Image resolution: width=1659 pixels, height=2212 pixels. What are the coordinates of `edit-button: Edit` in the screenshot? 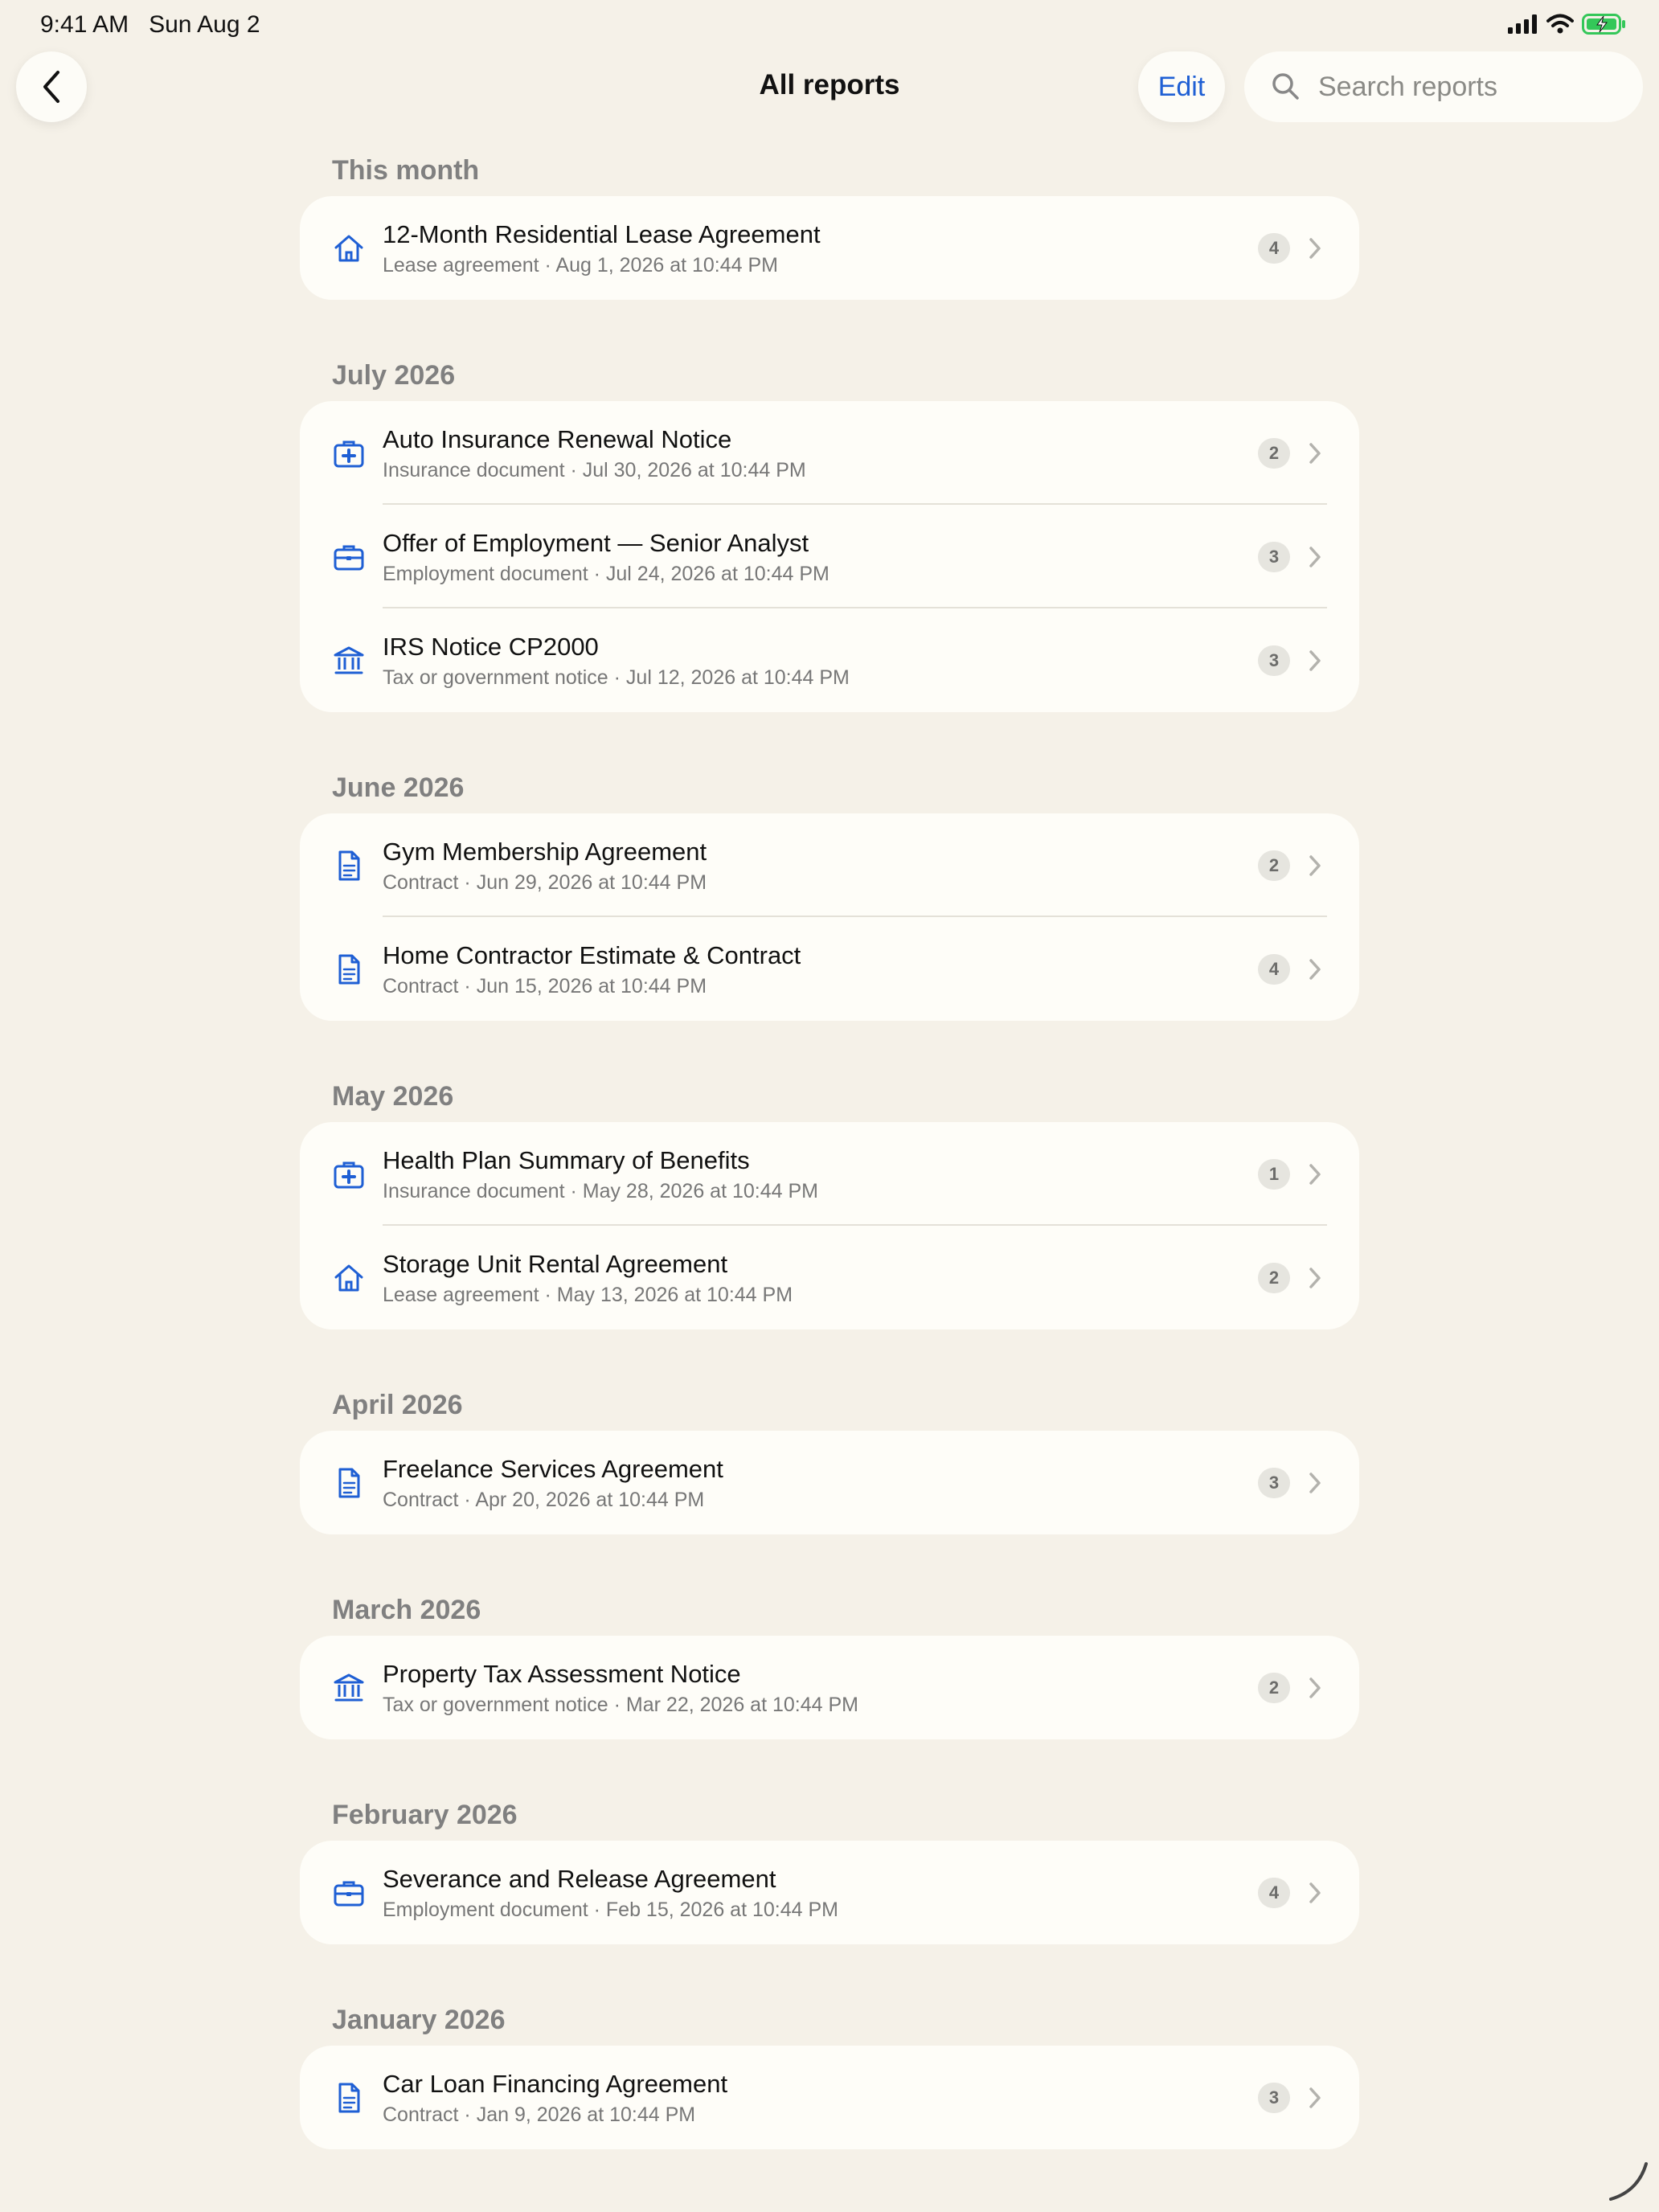 It's located at (1181, 86).